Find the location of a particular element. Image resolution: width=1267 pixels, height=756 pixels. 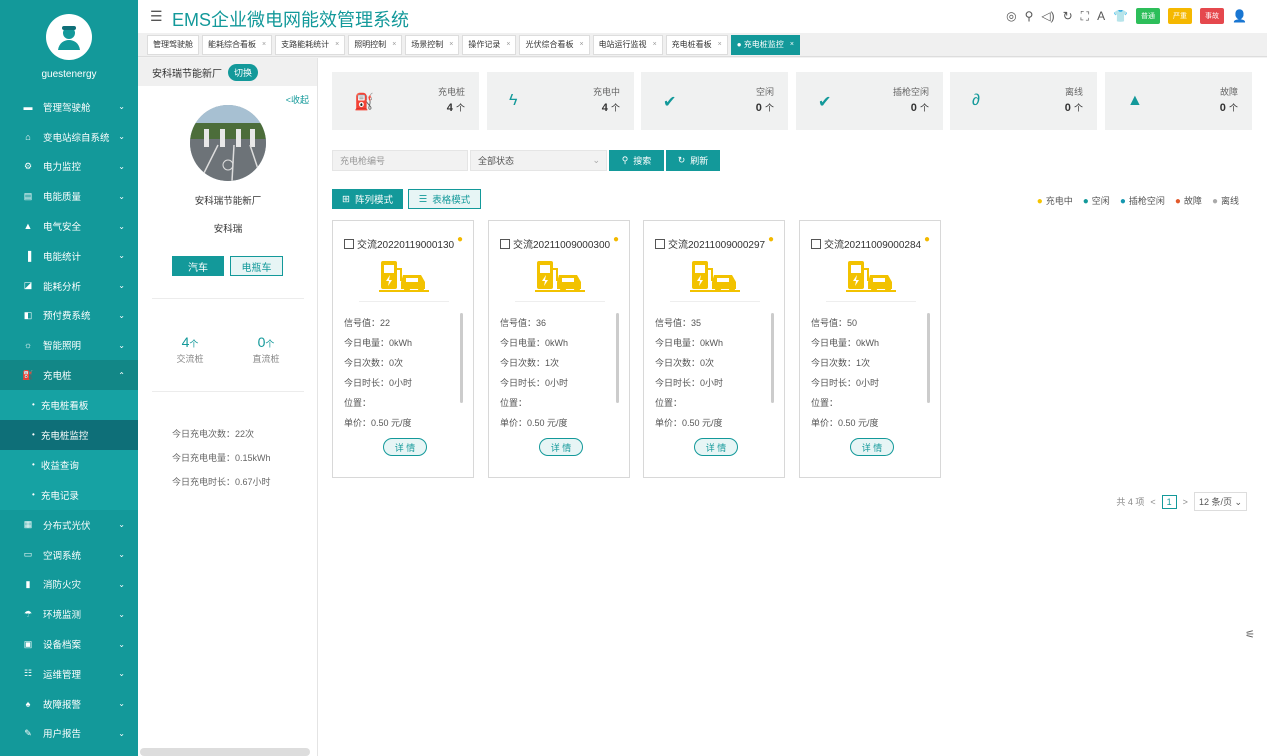

grid-mode-button: ⊞ 阵列模式 is located at coordinates (367, 199).